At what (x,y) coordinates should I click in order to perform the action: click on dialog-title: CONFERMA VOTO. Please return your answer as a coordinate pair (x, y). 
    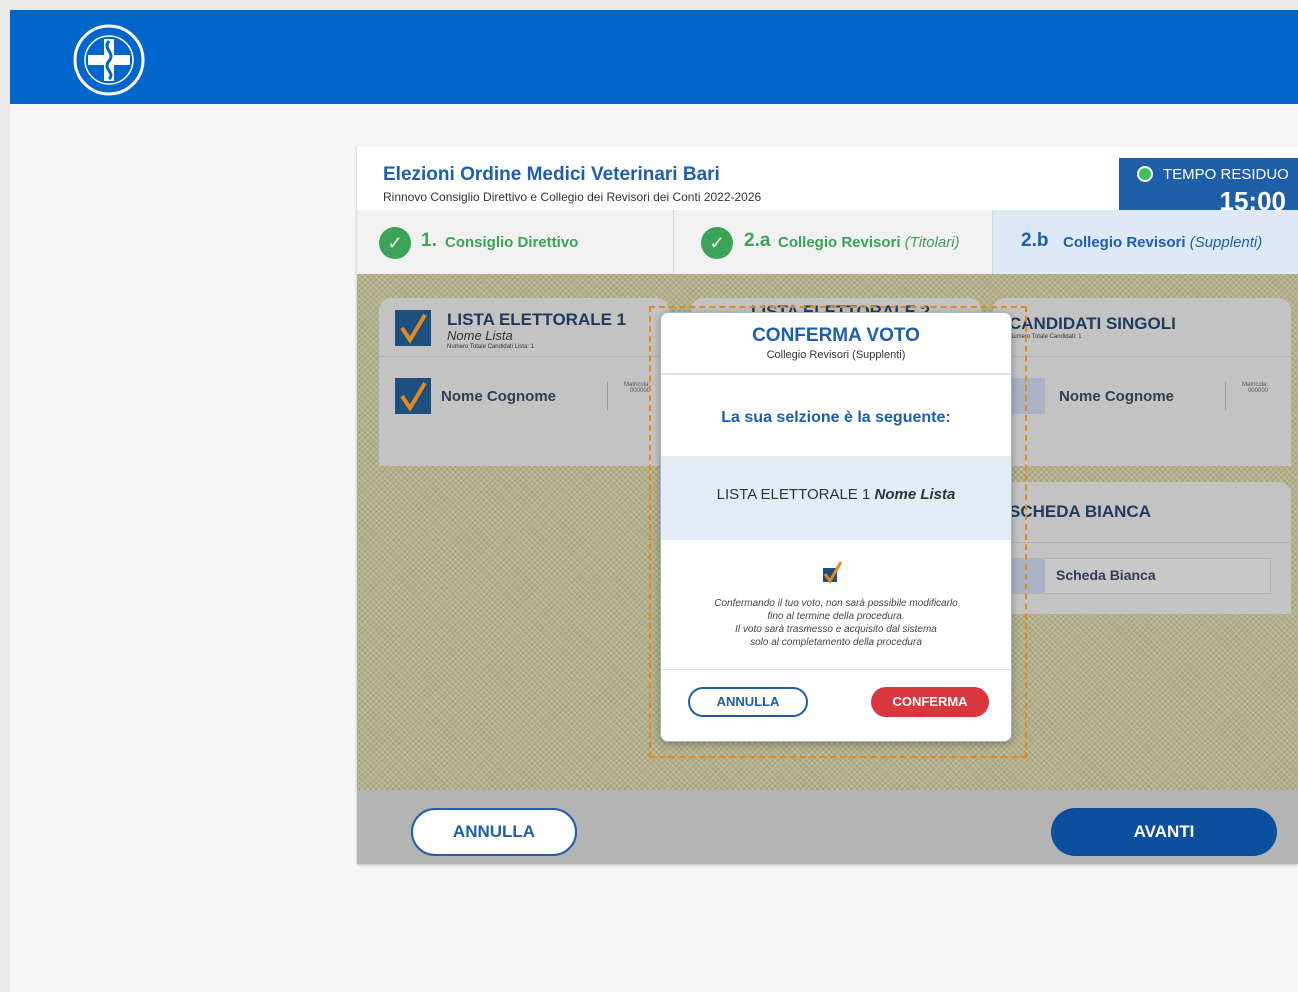
    Looking at the image, I should click on (836, 335).